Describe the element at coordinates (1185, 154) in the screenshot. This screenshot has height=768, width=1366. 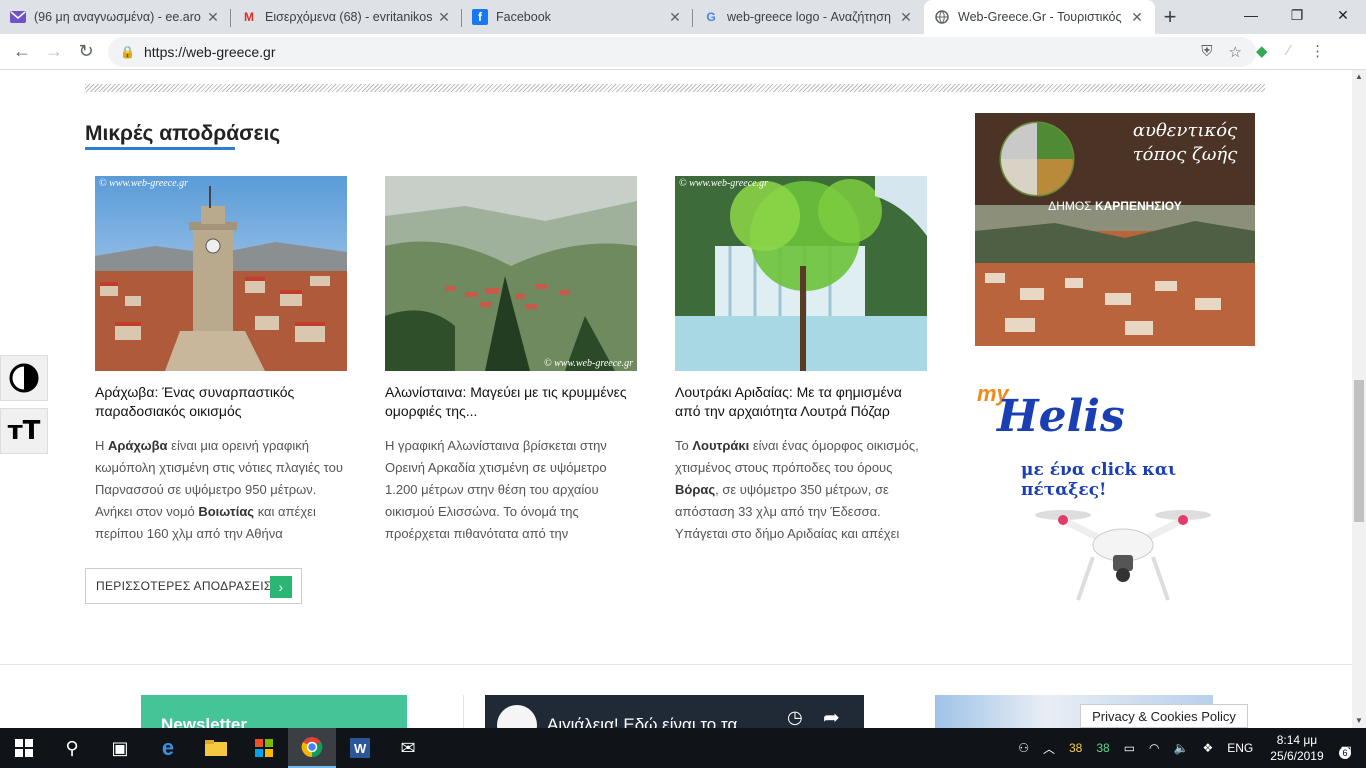
I see `ad-slogan-line-2: τόπος ζωής` at that location.